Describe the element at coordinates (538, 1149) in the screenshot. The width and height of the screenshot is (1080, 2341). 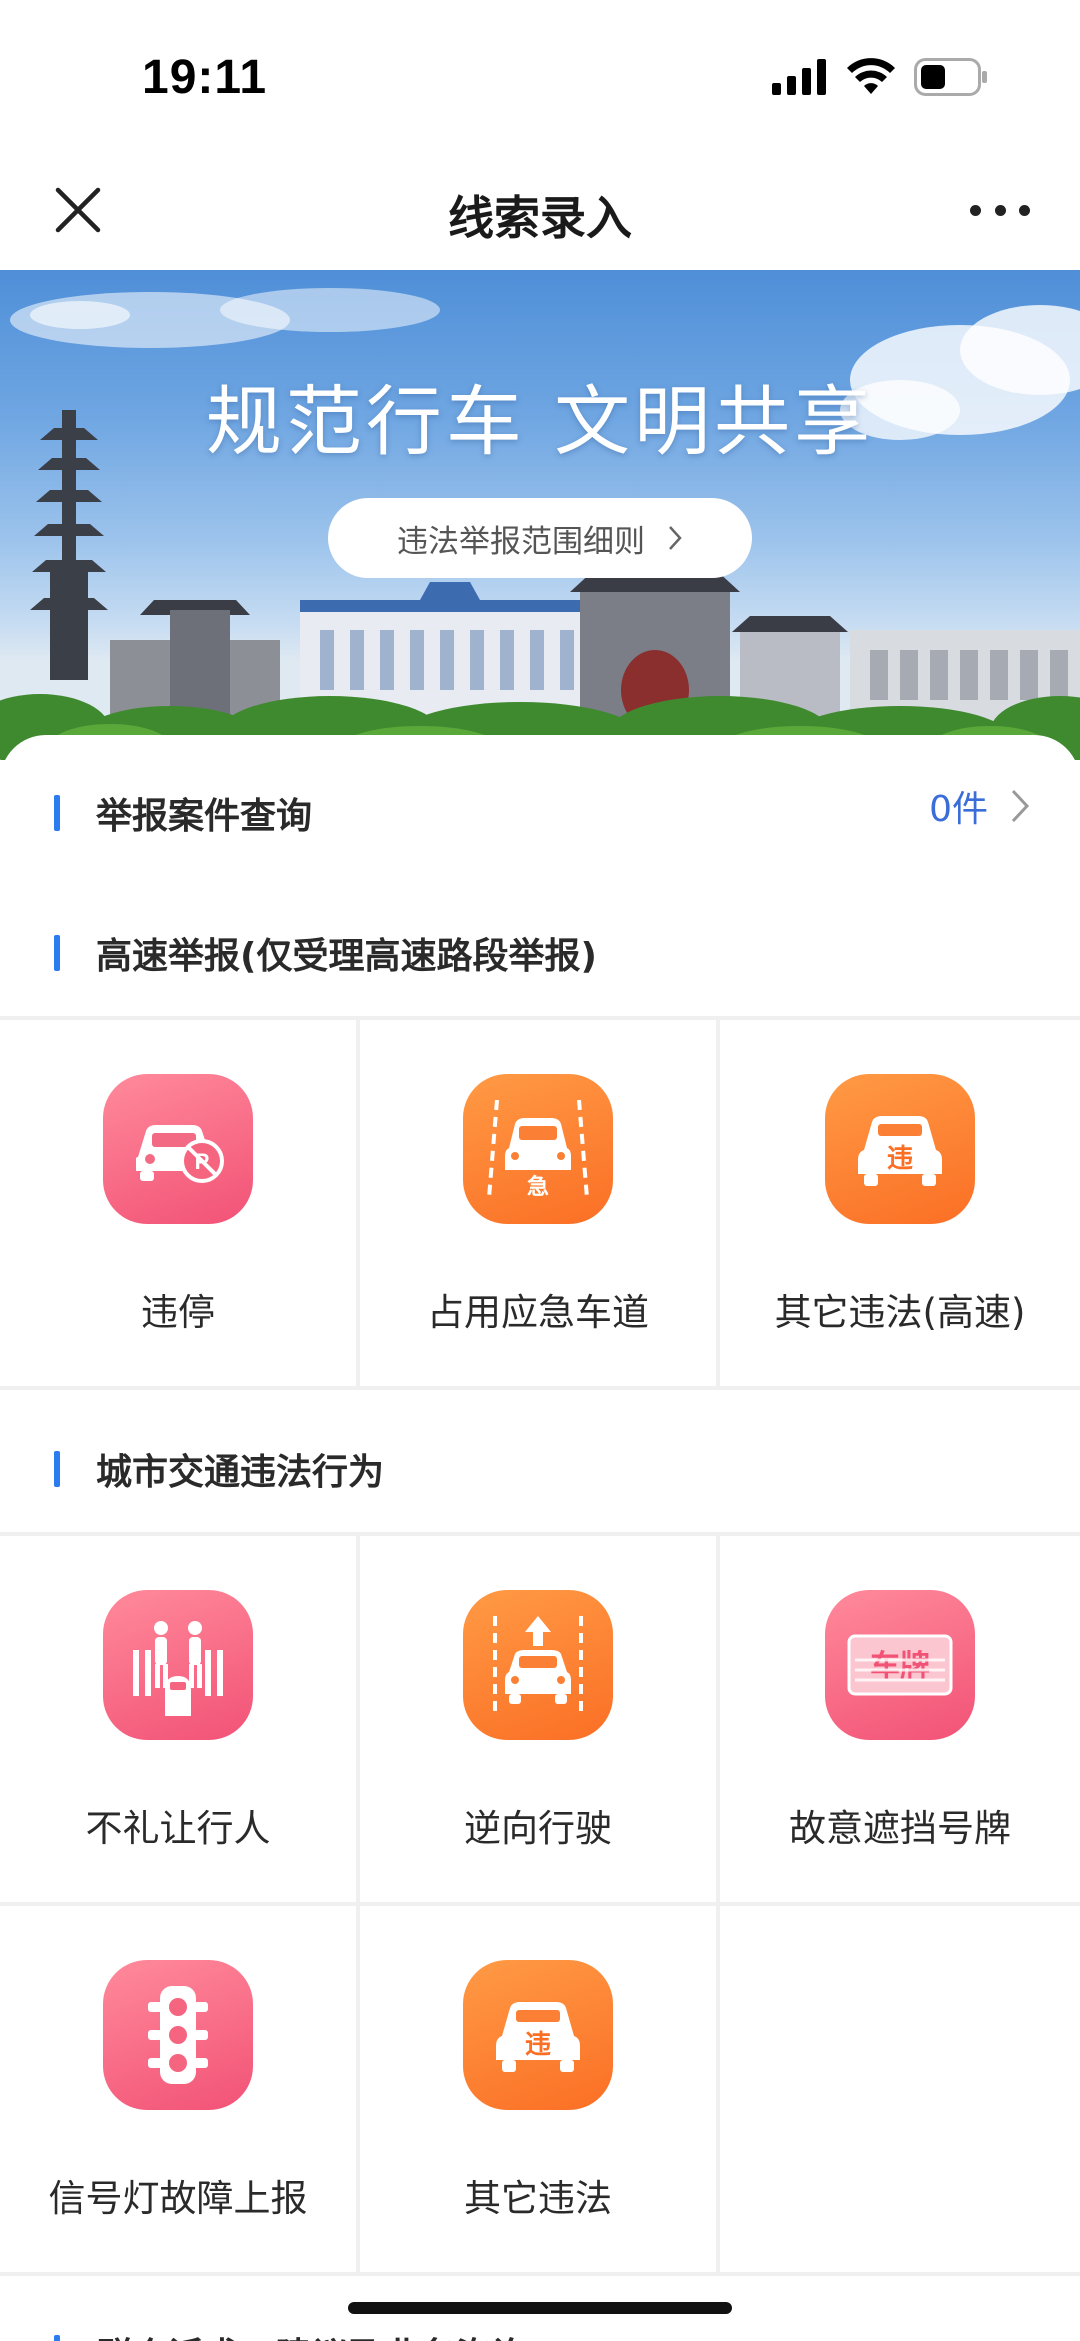
I see `emergency-lane-car-icon: 急` at that location.